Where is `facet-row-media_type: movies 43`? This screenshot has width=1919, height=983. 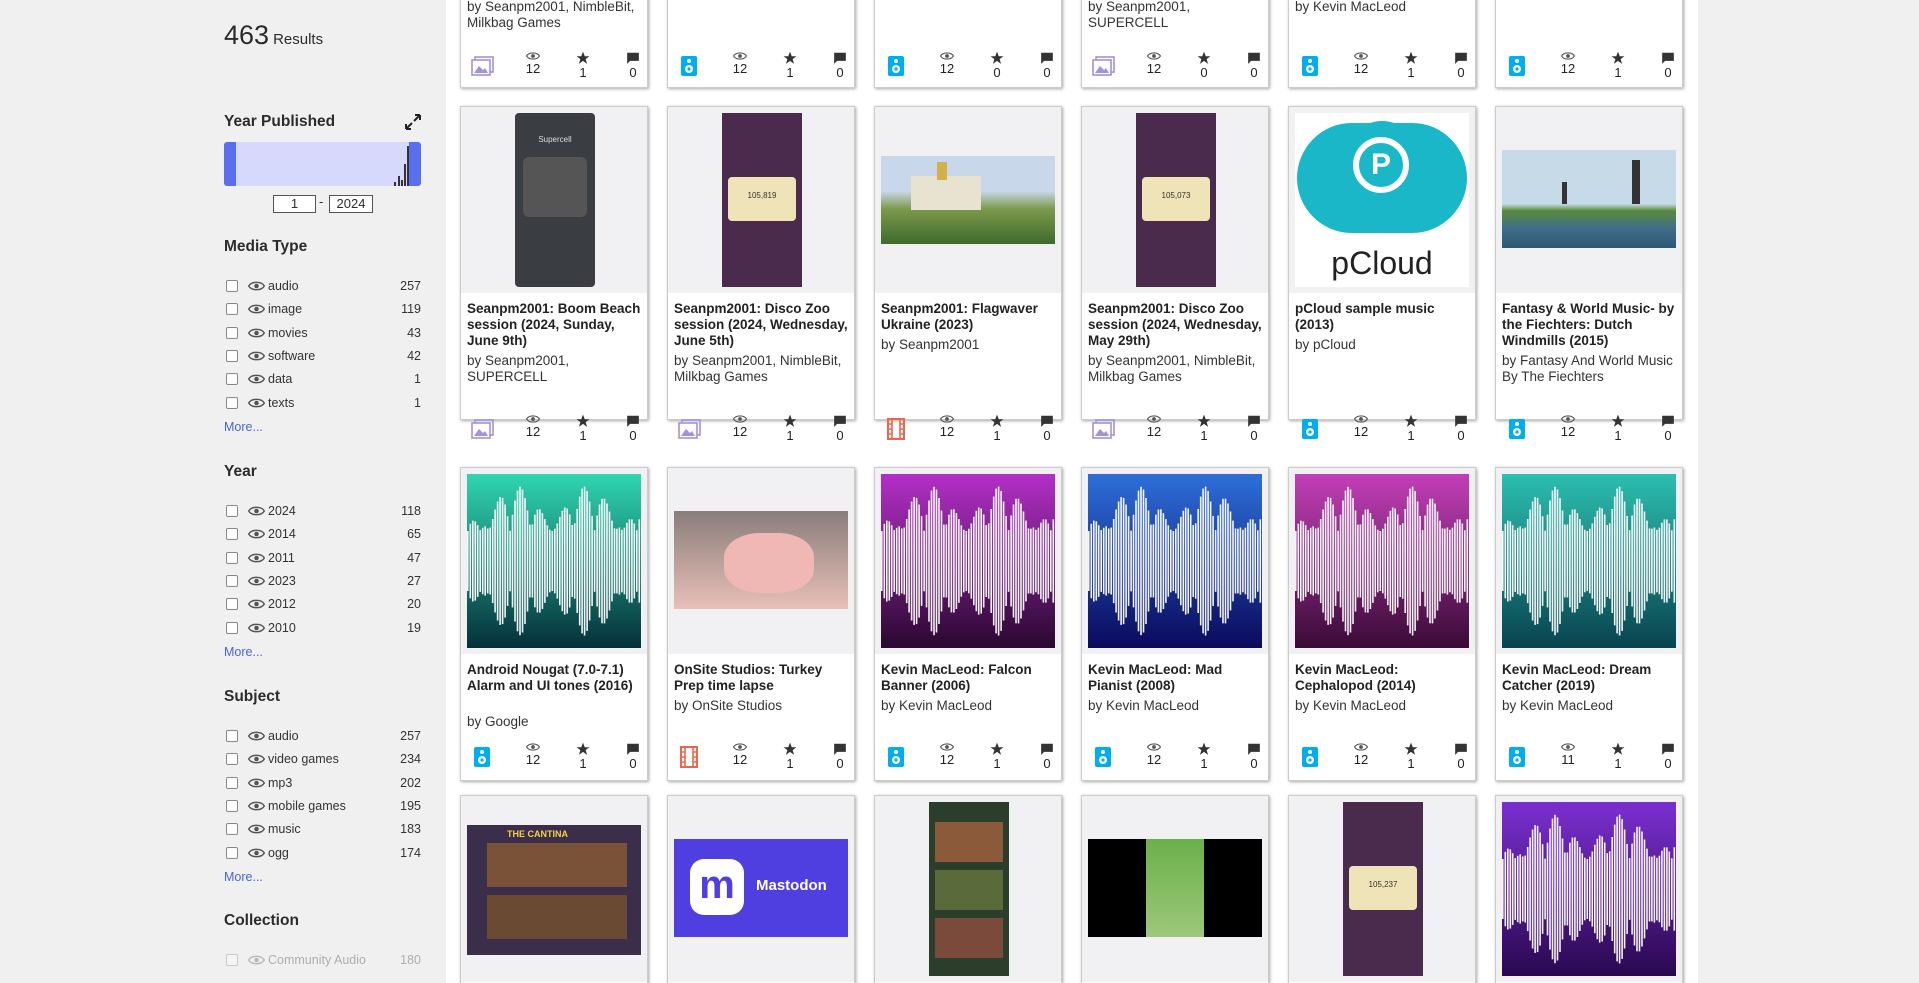
facet-row-media_type: movies 43 is located at coordinates (322, 334).